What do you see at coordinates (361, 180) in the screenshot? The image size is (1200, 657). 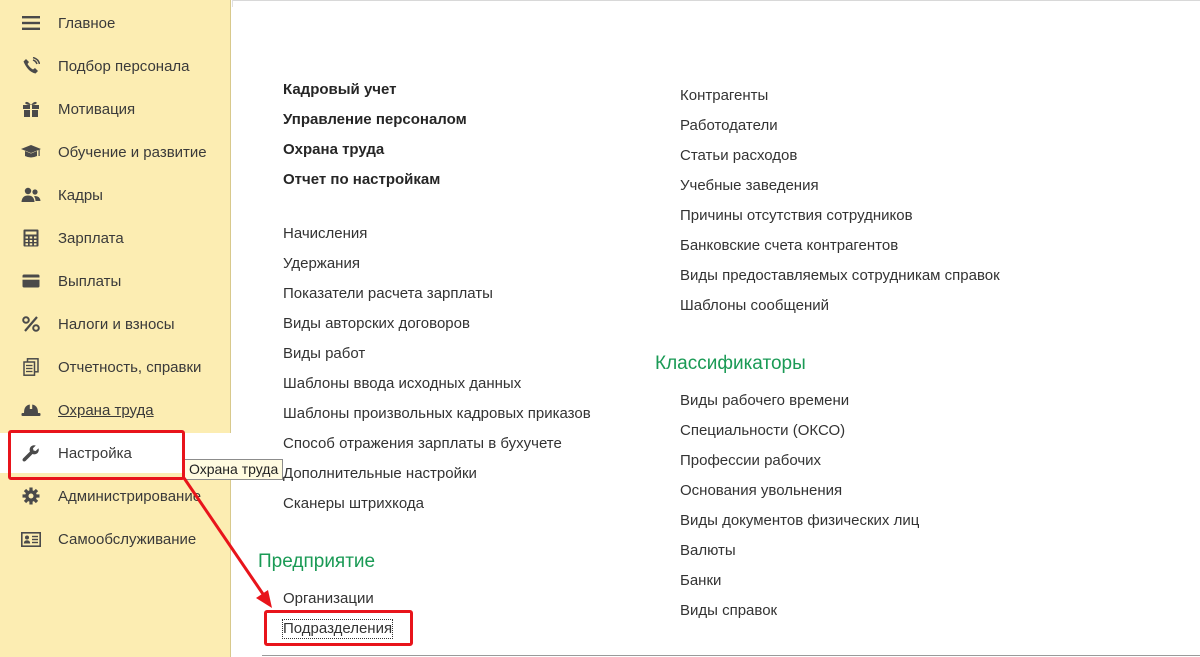 I see `link-settings-report: Отчет по настройкам` at bounding box center [361, 180].